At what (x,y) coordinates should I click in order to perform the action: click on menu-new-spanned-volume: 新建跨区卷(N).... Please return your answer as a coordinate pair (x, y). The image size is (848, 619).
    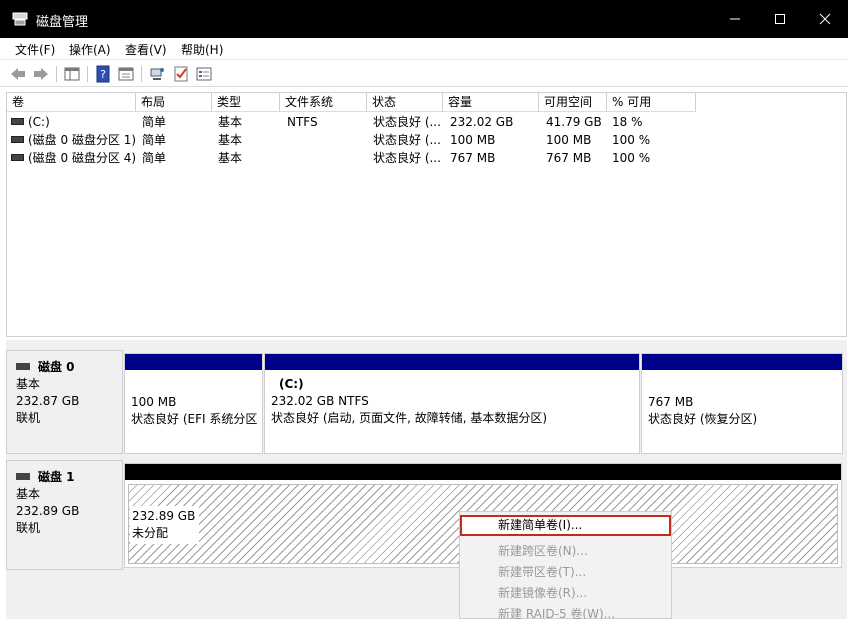
    Looking at the image, I should click on (565, 551).